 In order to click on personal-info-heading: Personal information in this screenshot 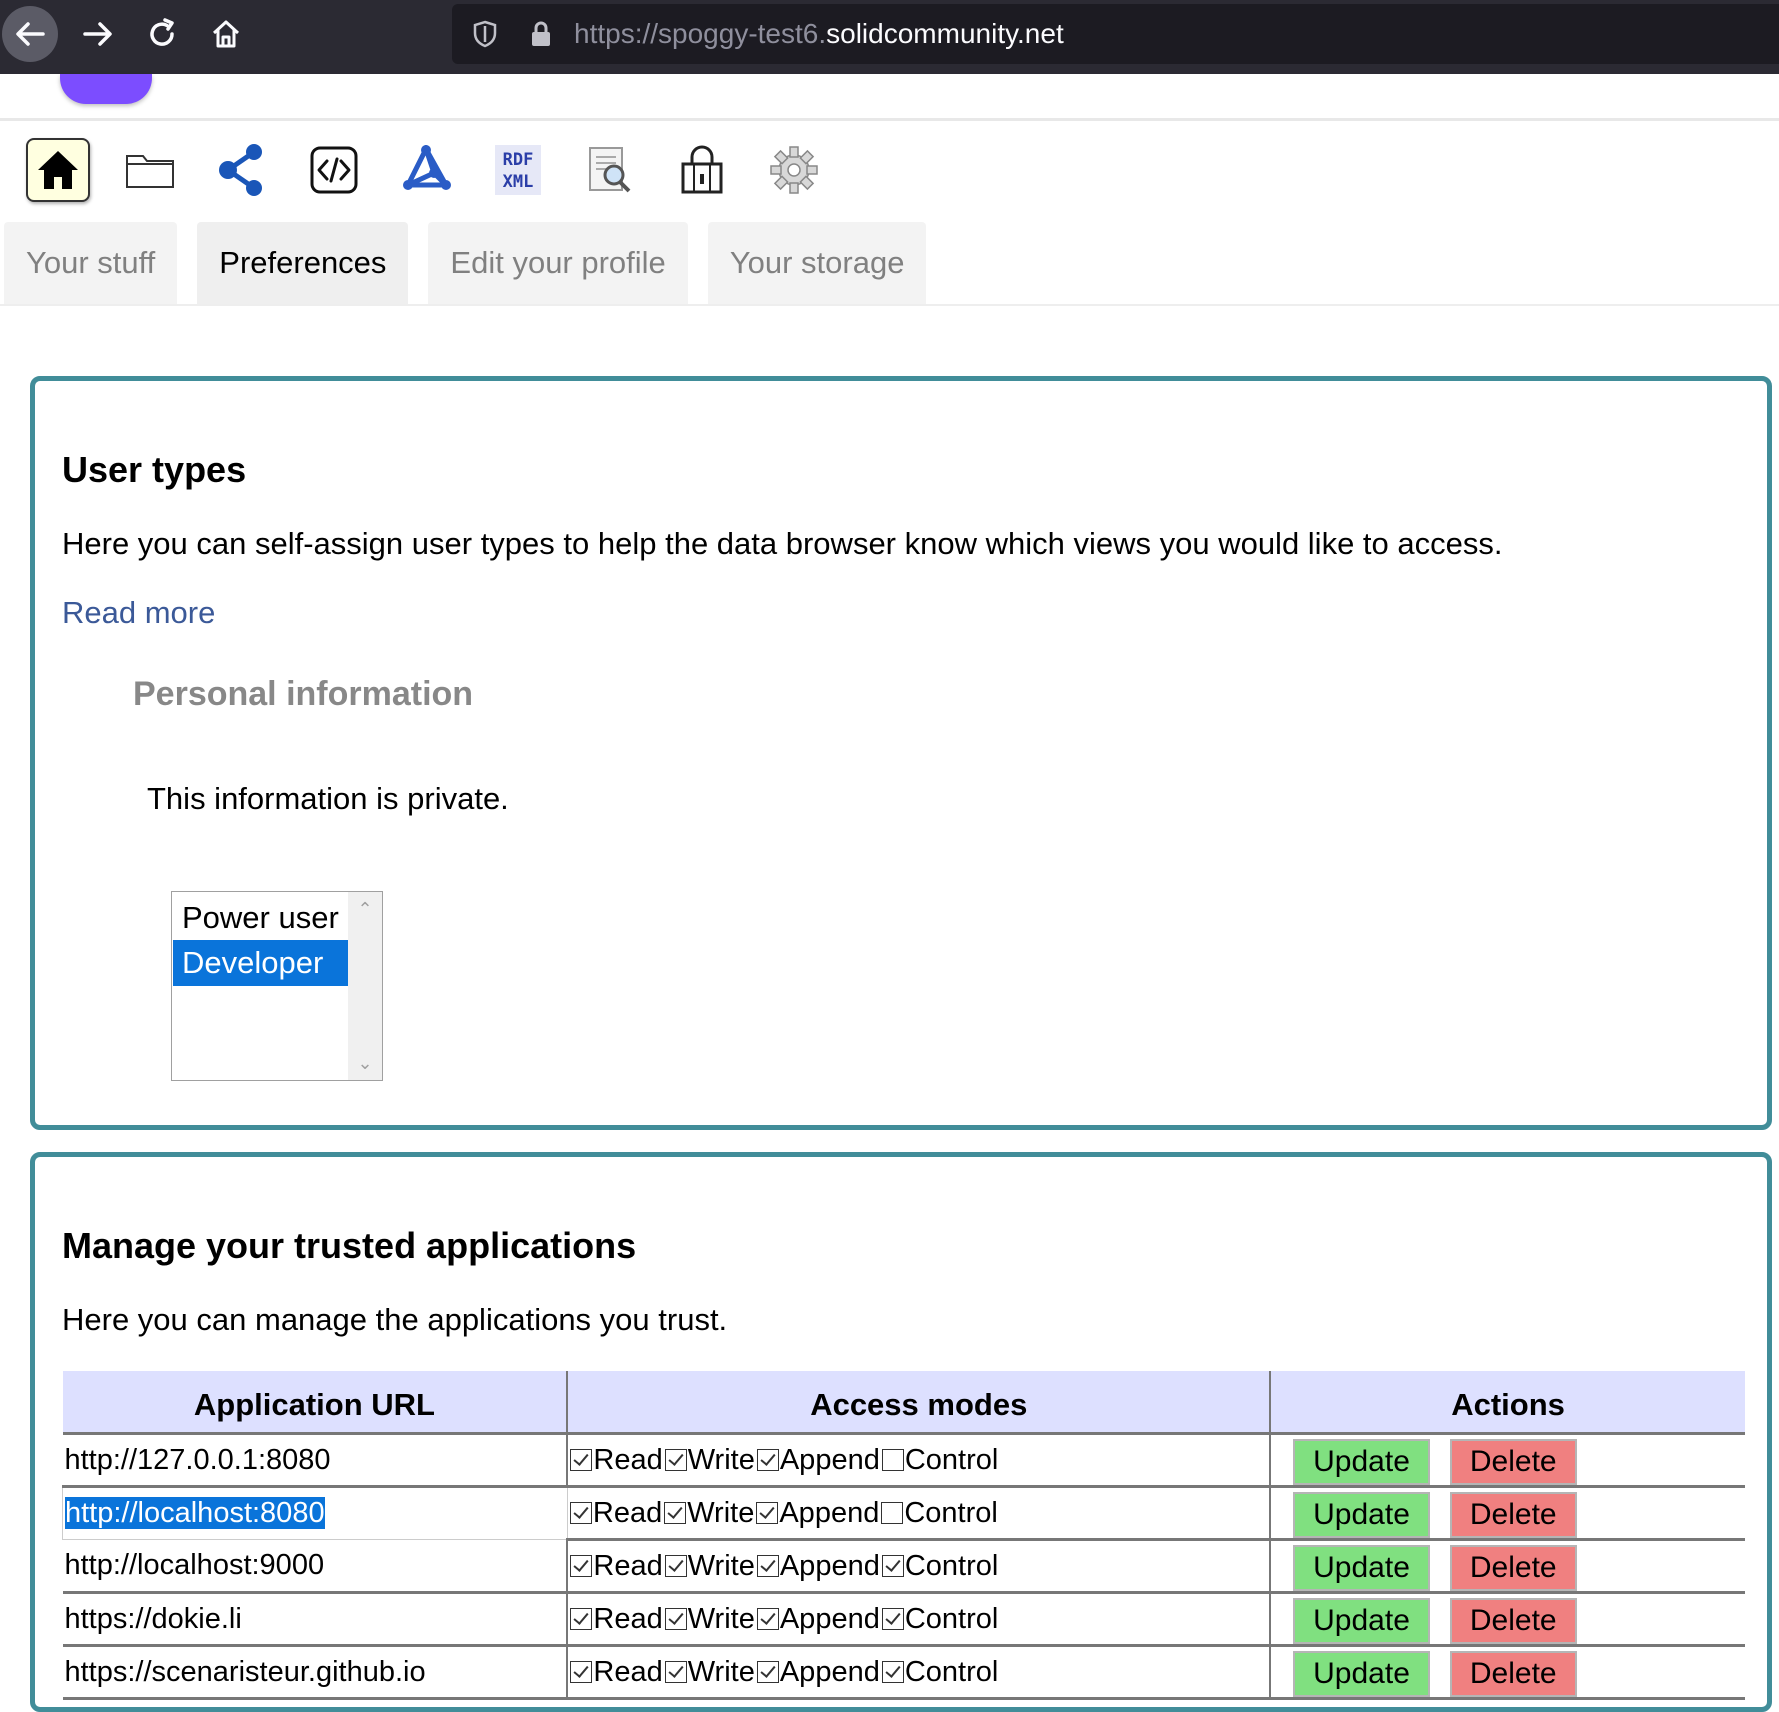, I will do `click(303, 694)`.